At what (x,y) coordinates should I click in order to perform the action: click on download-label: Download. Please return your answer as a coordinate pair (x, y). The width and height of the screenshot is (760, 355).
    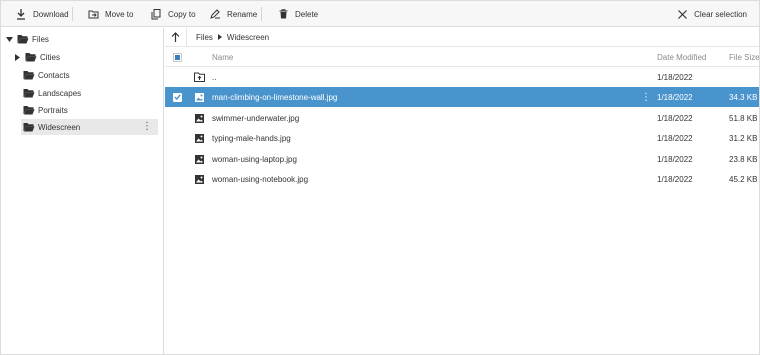
    Looking at the image, I should click on (51, 14).